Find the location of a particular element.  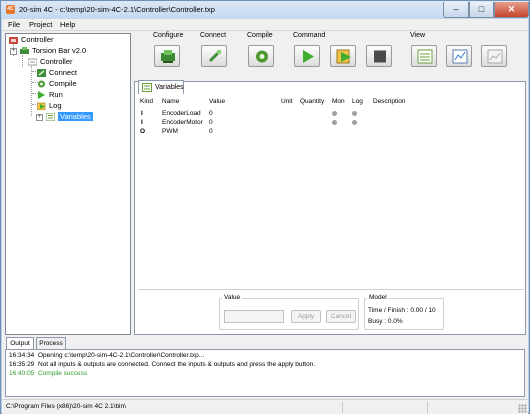

app-icon: 4C is located at coordinates (10, 9).